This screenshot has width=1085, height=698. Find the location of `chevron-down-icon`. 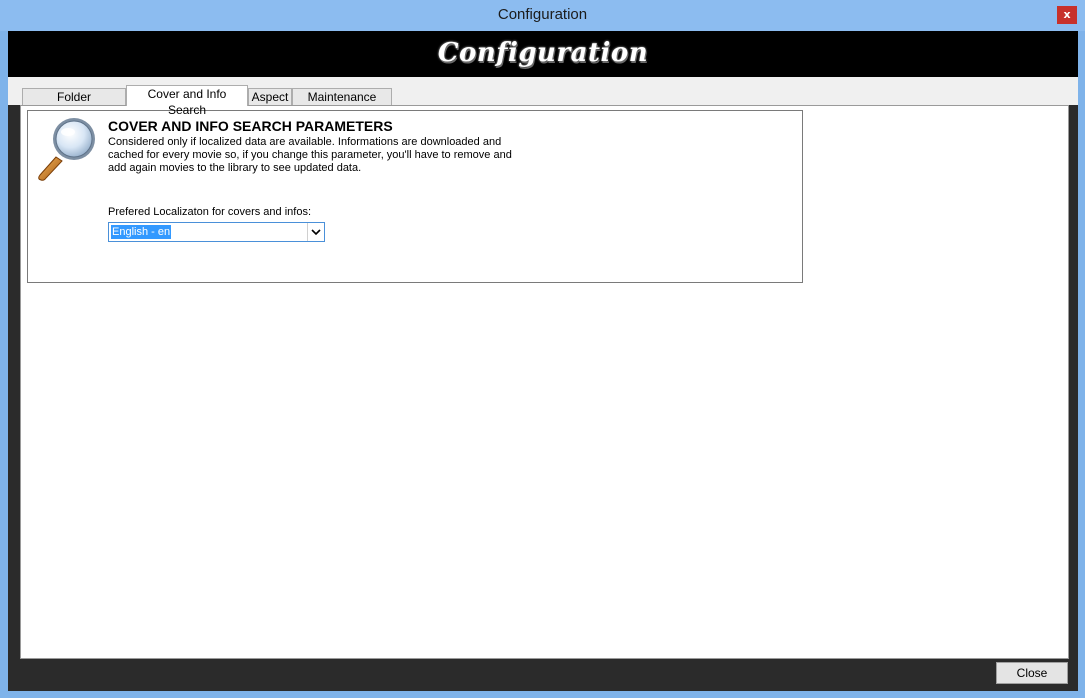

chevron-down-icon is located at coordinates (315, 232).